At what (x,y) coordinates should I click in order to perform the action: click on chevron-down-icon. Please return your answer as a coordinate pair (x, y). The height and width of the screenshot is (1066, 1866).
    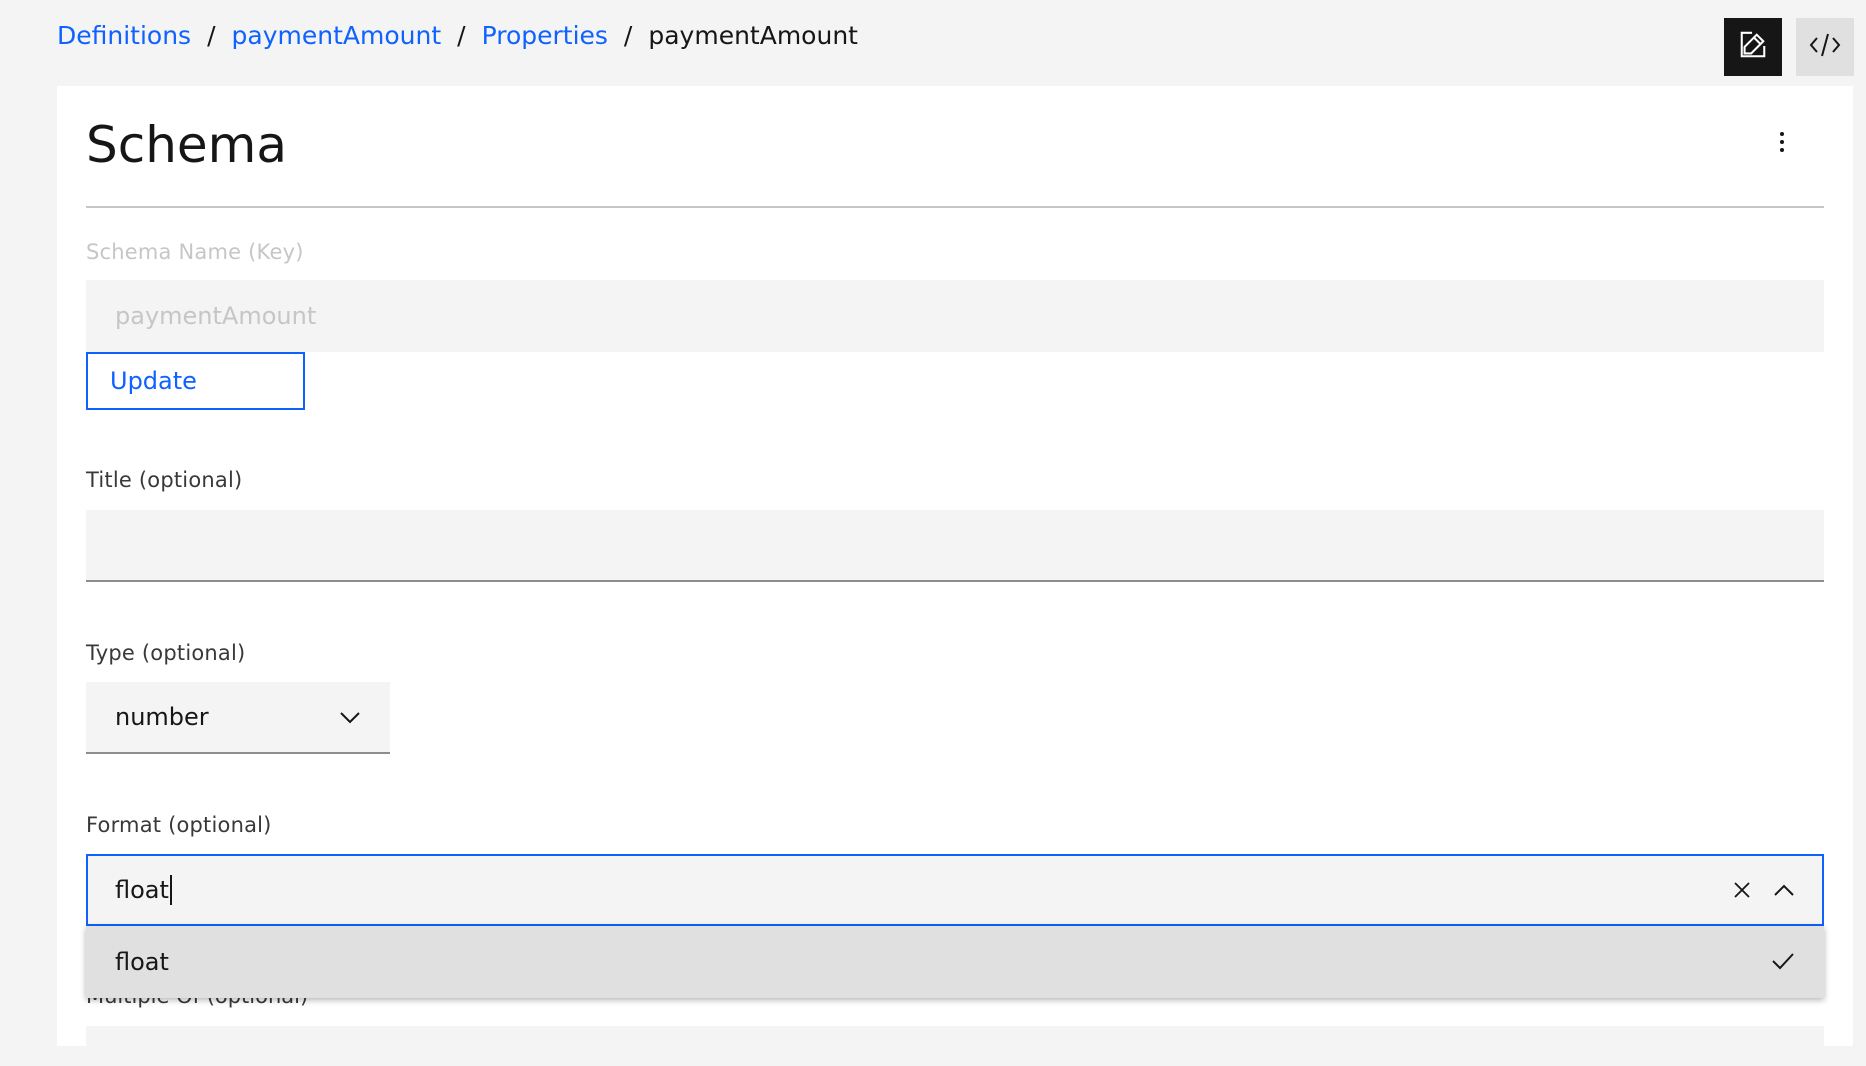
    Looking at the image, I should click on (350, 717).